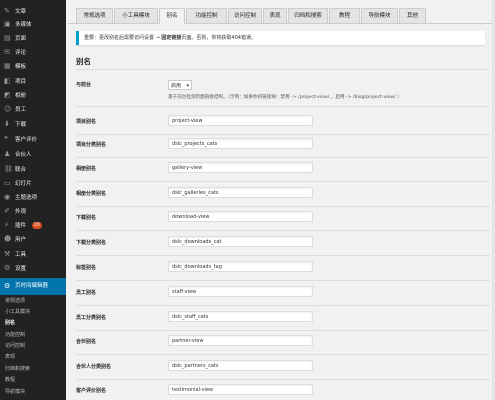 The image size is (495, 400). I want to click on sidebar-item-19: ⚙ 设置, so click(33, 269).